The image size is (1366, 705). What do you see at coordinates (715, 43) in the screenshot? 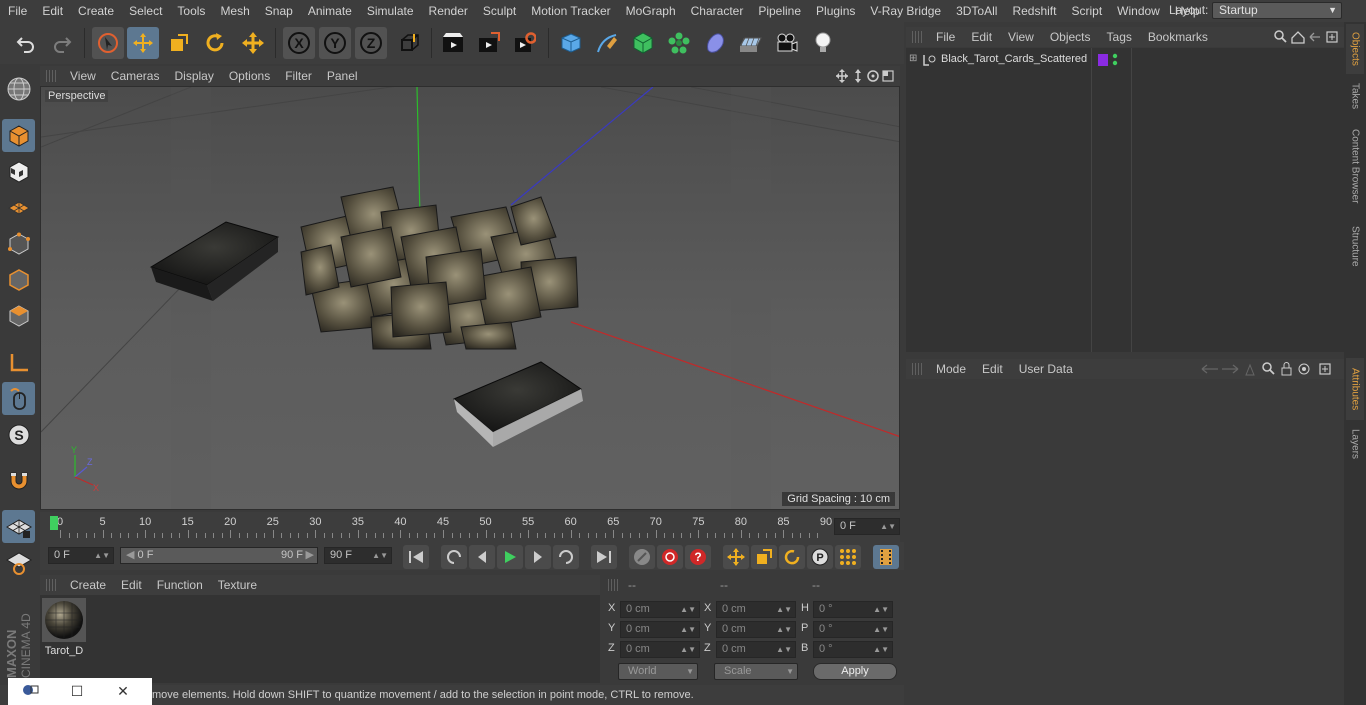
I see `deformer-button` at bounding box center [715, 43].